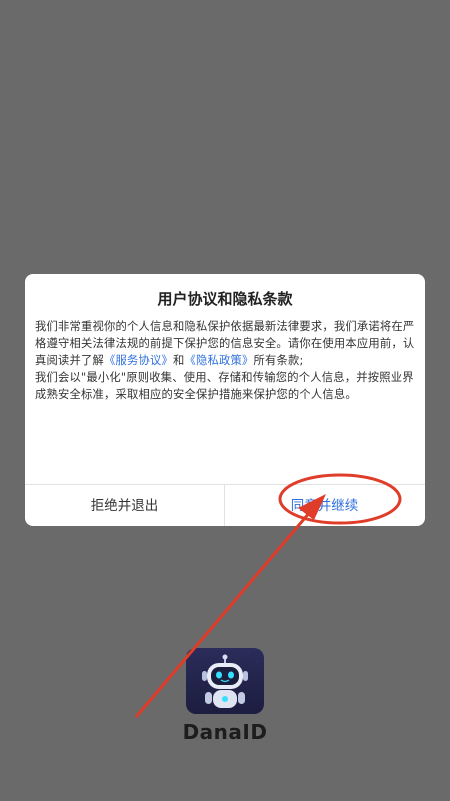  Describe the element at coordinates (178, 360) in the screenshot. I see `body-and-text: 和` at that location.